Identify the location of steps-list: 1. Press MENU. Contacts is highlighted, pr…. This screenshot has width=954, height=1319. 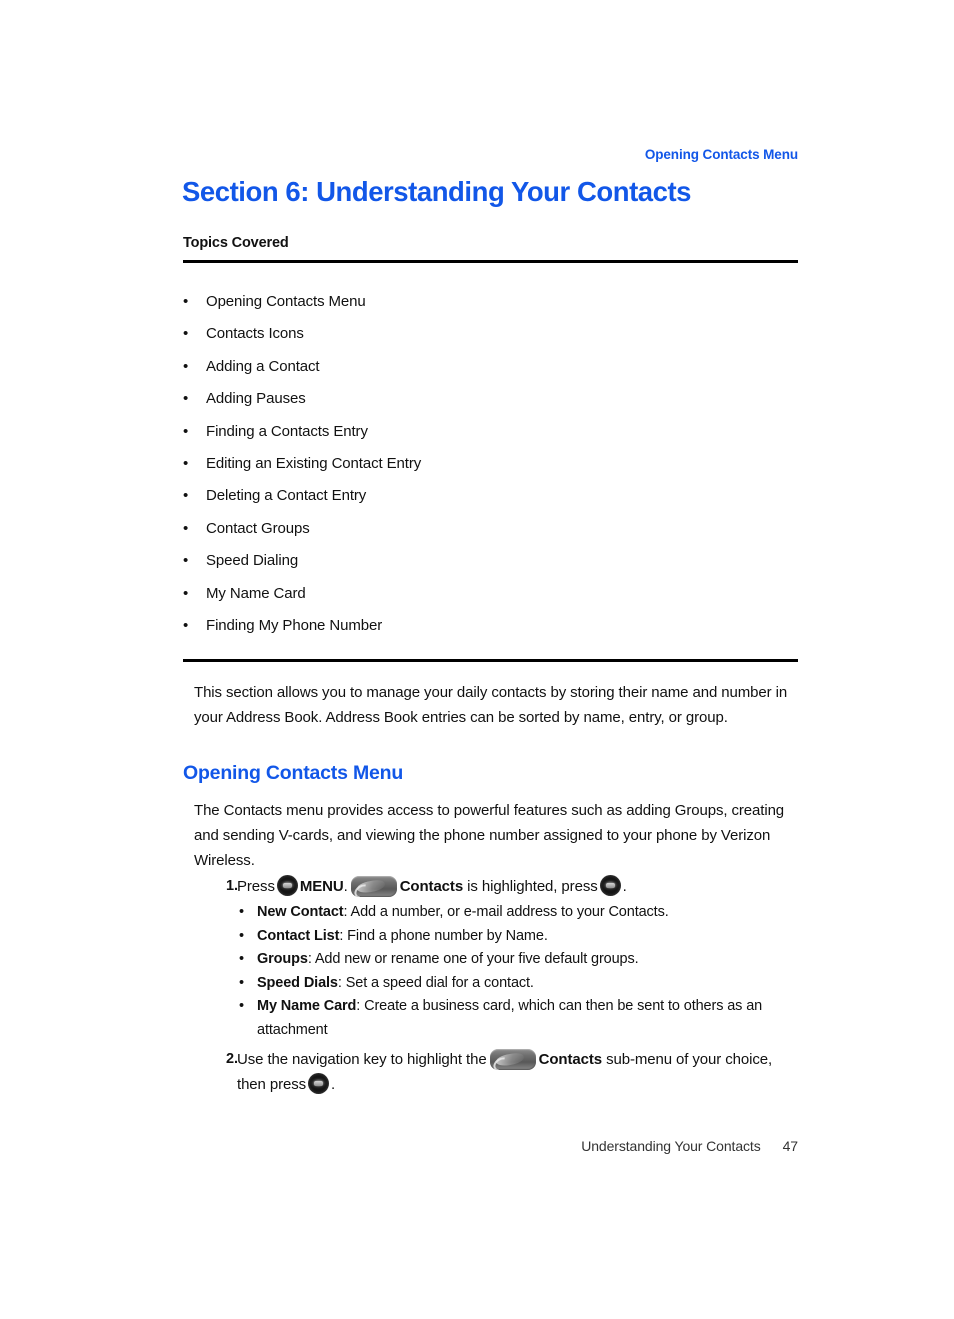
(497, 985).